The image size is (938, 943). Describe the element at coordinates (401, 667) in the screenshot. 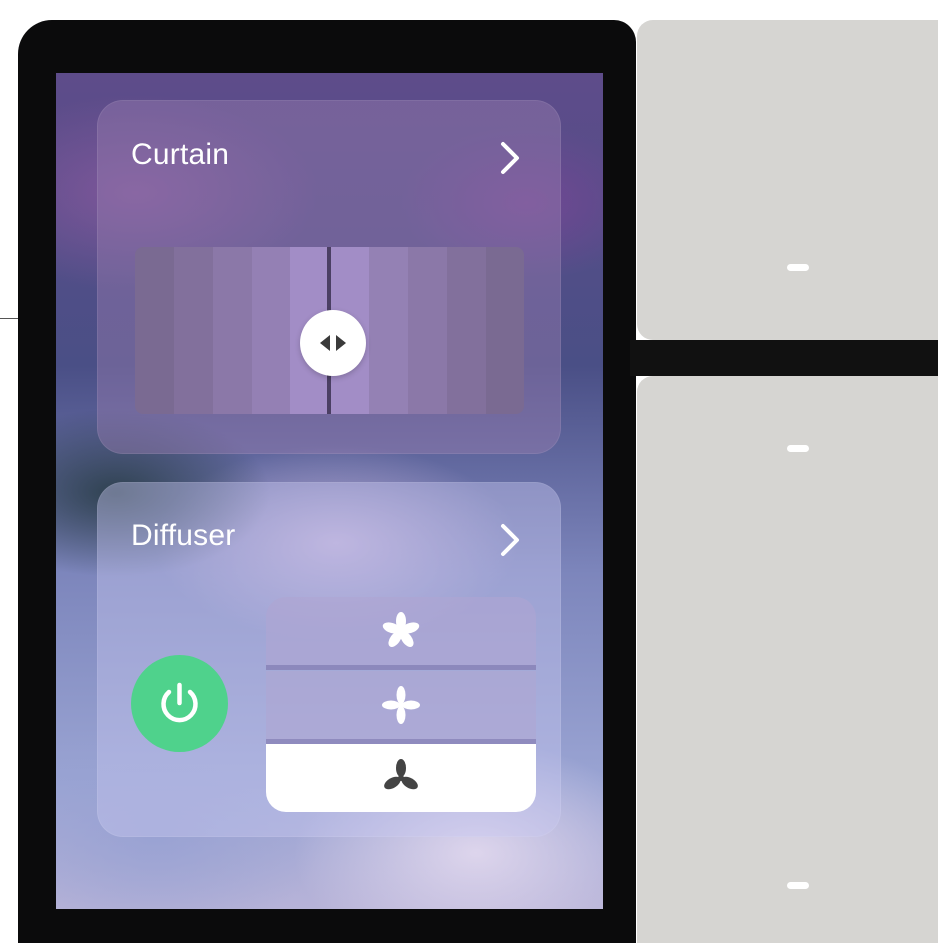

I see `divider` at that location.